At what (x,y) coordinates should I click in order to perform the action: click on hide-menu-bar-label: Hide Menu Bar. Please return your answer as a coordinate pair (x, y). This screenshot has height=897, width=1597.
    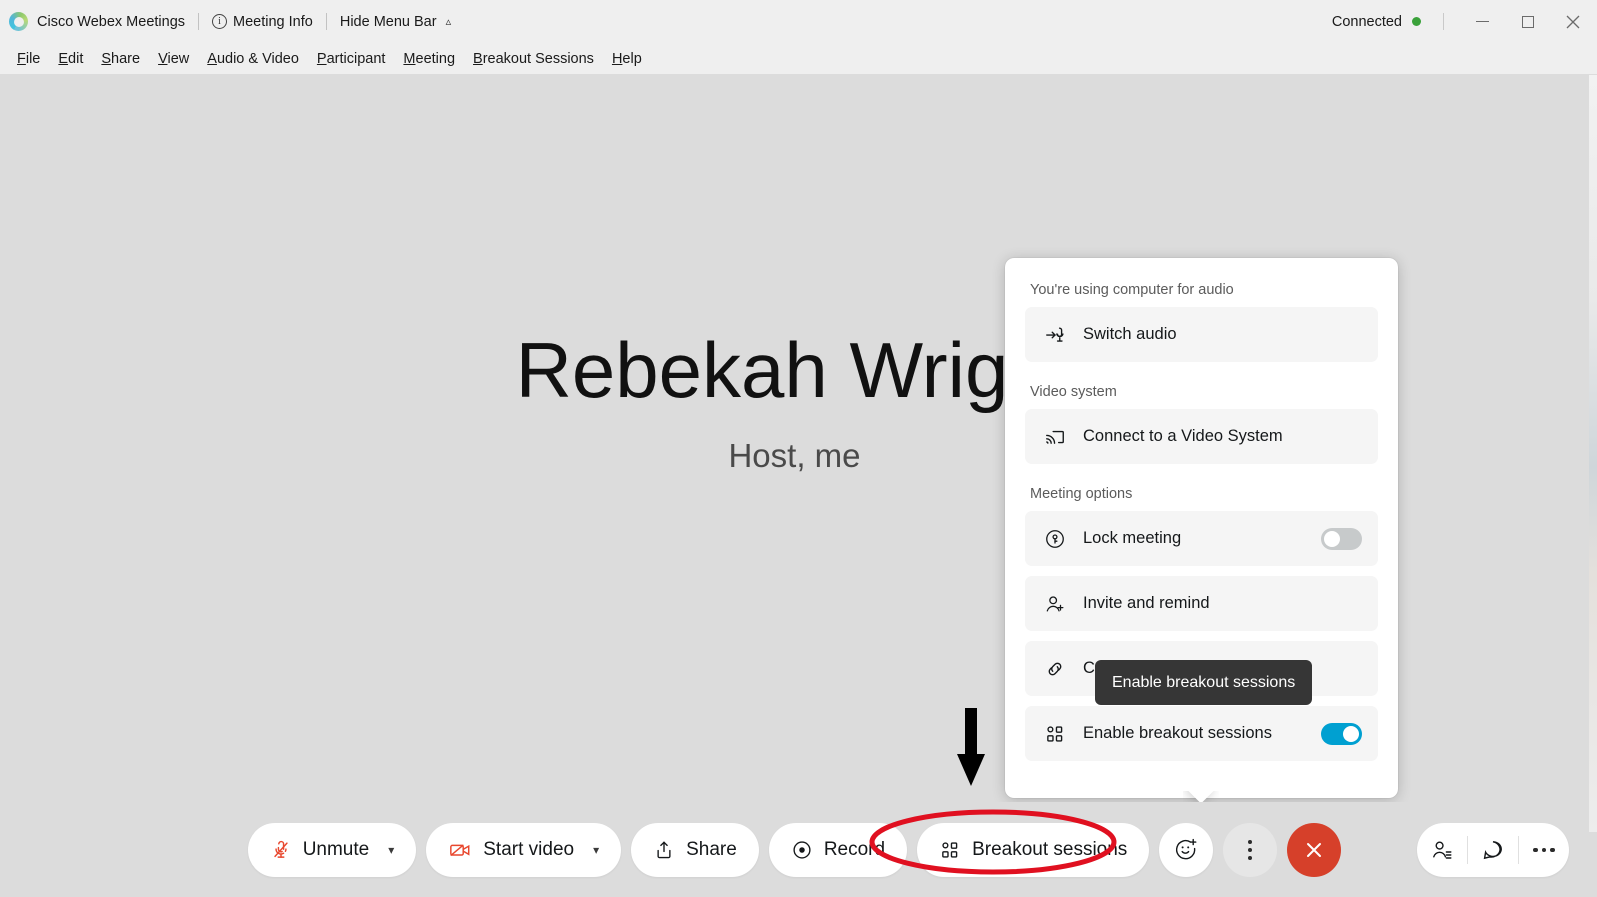
    Looking at the image, I should click on (388, 21).